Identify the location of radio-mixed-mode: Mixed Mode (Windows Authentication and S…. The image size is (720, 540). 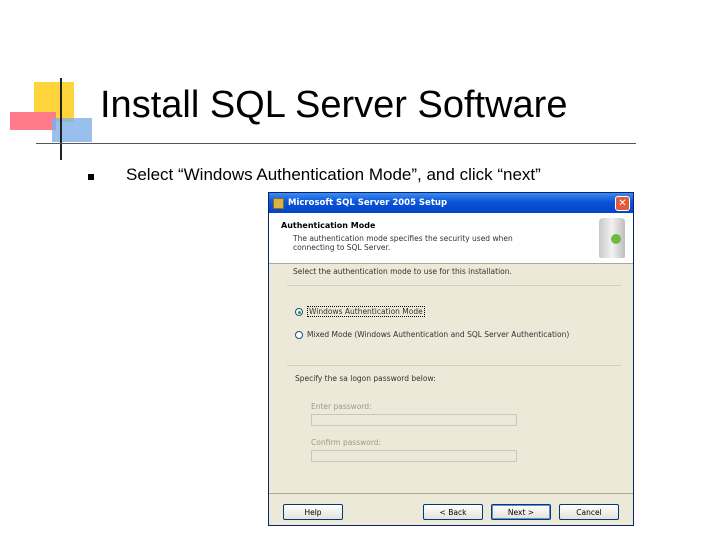
(432, 334).